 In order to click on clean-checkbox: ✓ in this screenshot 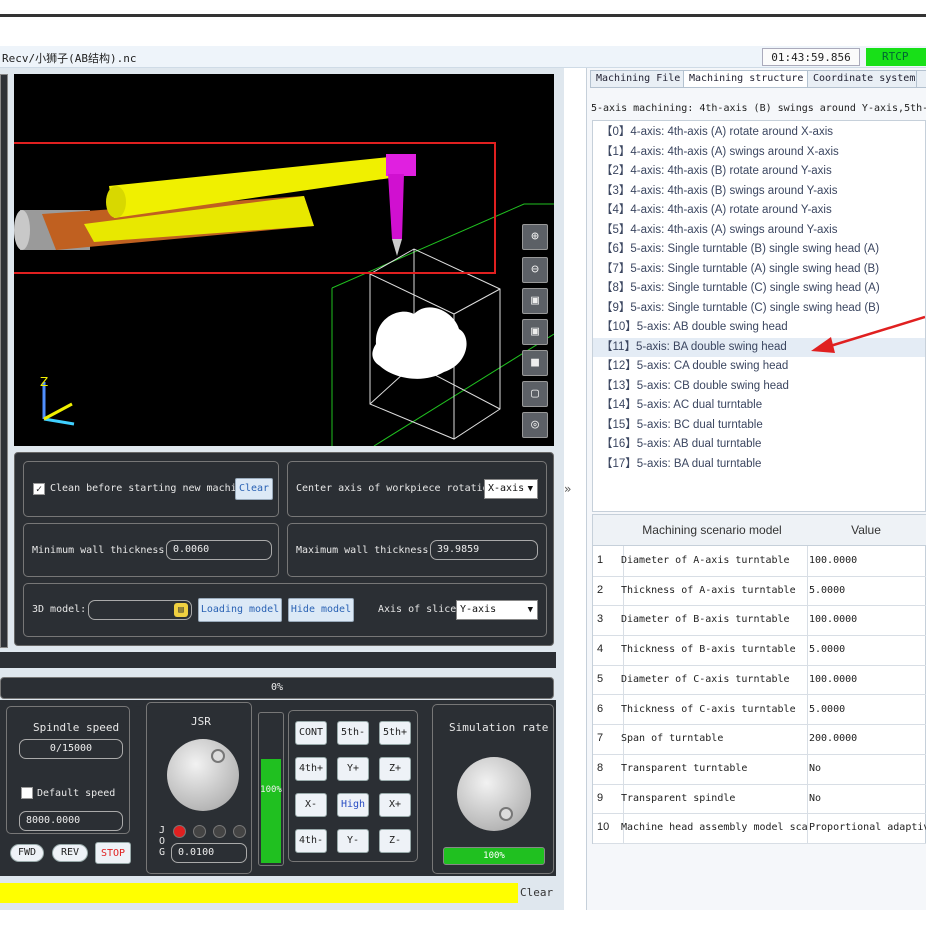, I will do `click(39, 489)`.